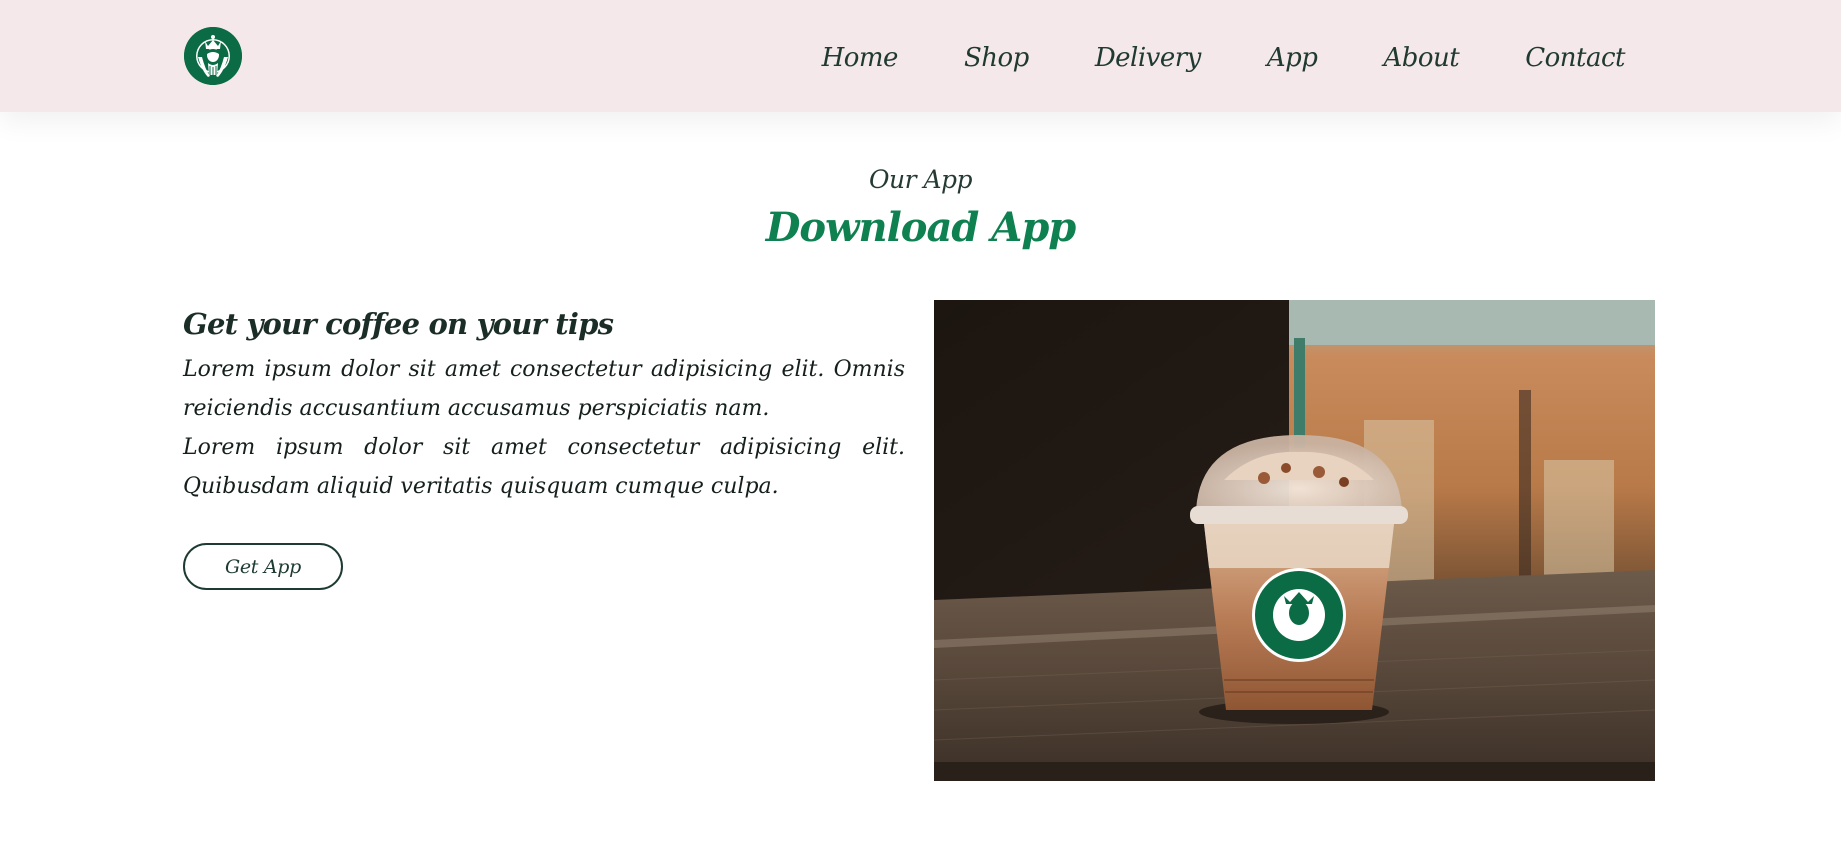 This screenshot has width=1841, height=851. Describe the element at coordinates (1575, 58) in the screenshot. I see `nav-contact: Contact` at that location.